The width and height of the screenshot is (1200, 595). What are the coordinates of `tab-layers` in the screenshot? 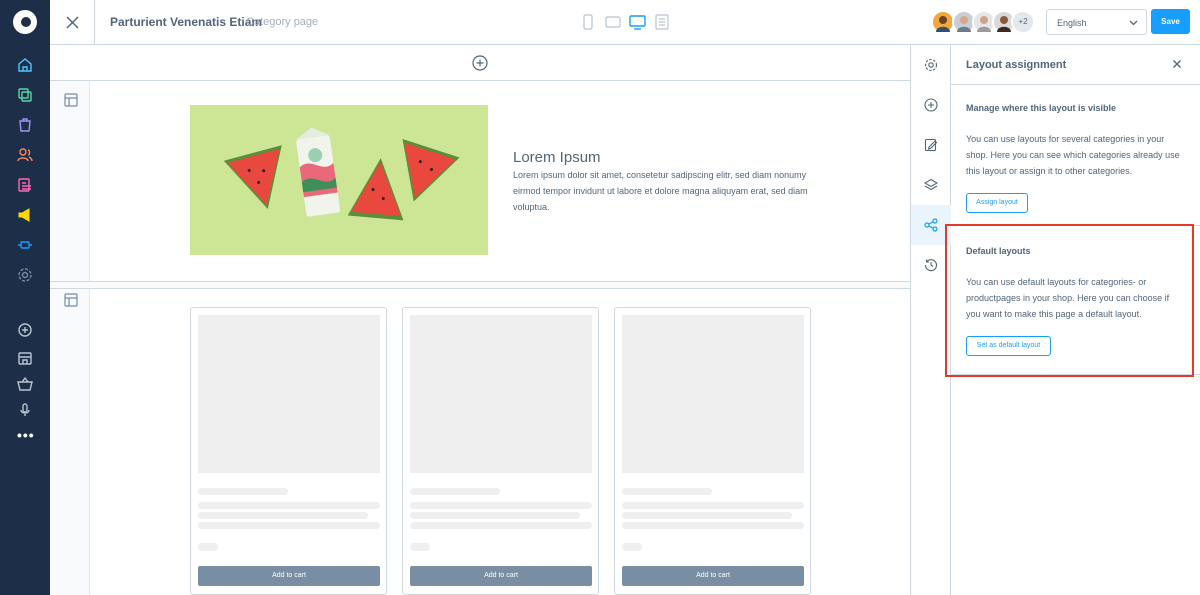 It's located at (931, 185).